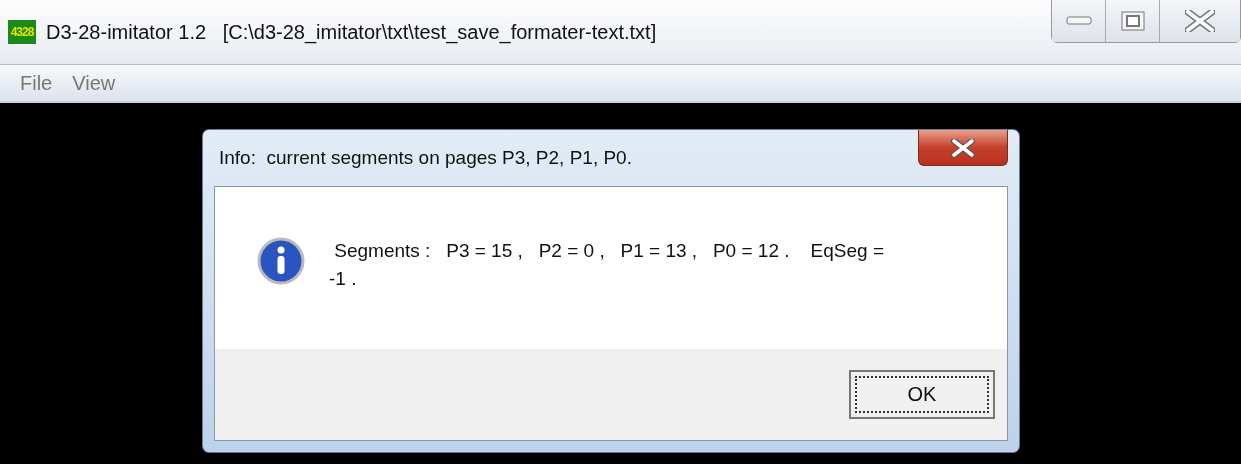 This screenshot has width=1241, height=464. I want to click on ok-button: OK, so click(922, 394).